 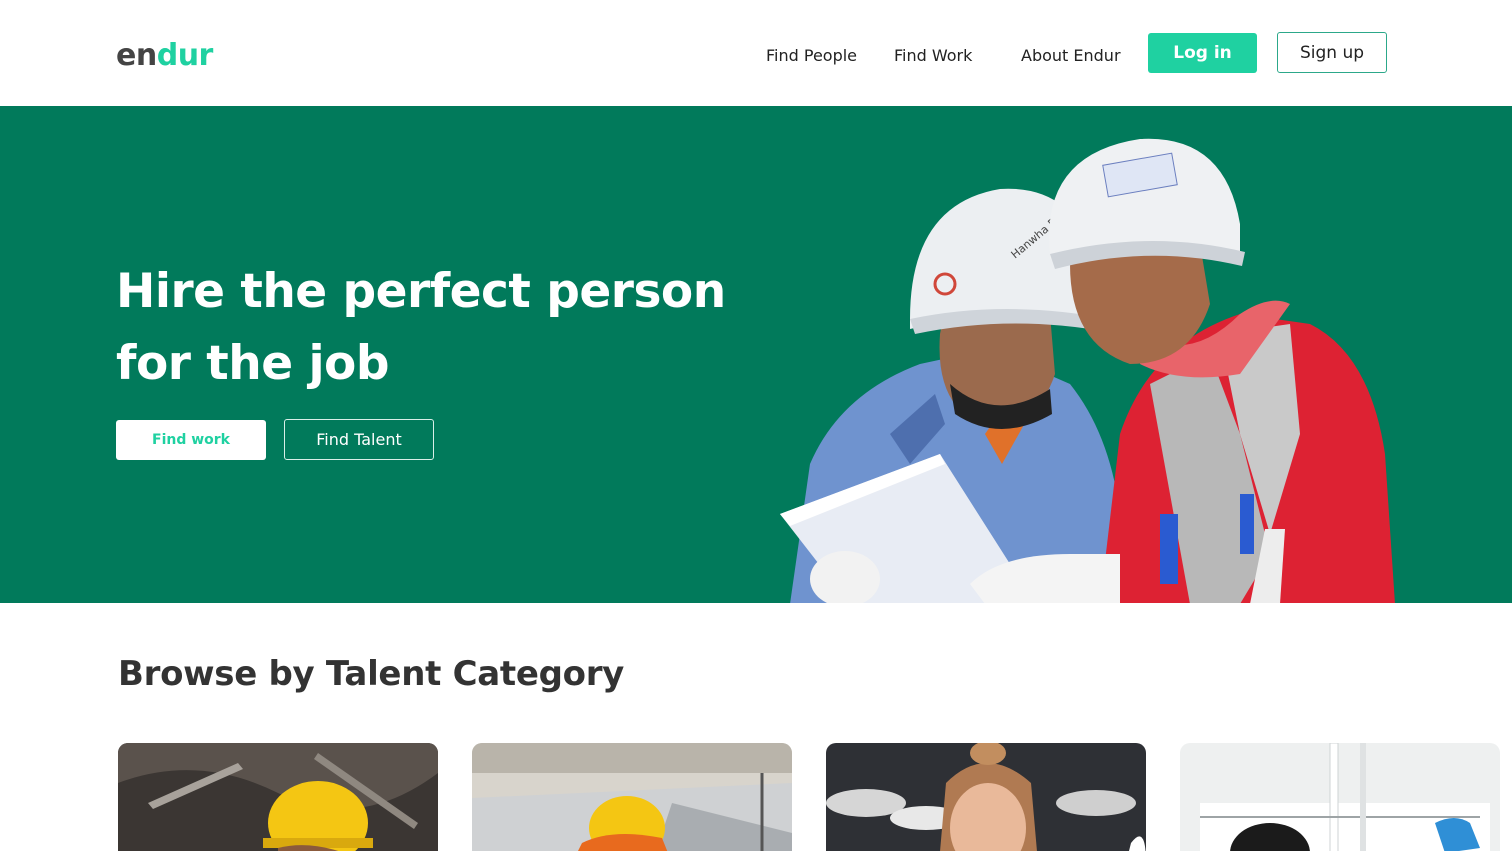 What do you see at coordinates (1071, 55) in the screenshot?
I see `nav-about-endur: About Endur` at bounding box center [1071, 55].